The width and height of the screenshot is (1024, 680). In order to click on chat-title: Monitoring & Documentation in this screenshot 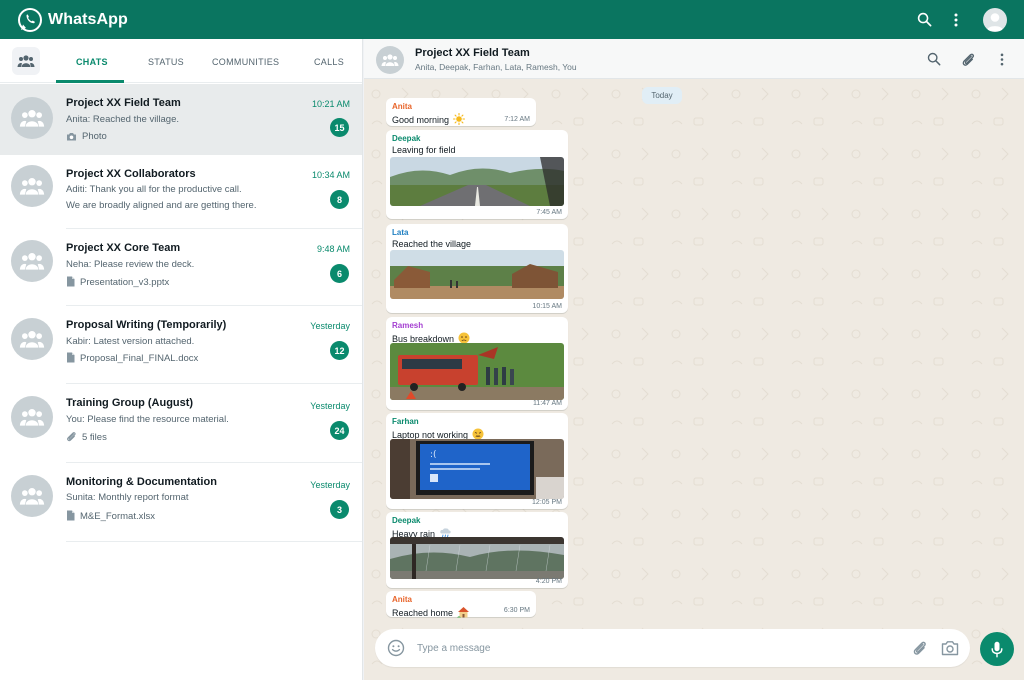, I will do `click(141, 482)`.